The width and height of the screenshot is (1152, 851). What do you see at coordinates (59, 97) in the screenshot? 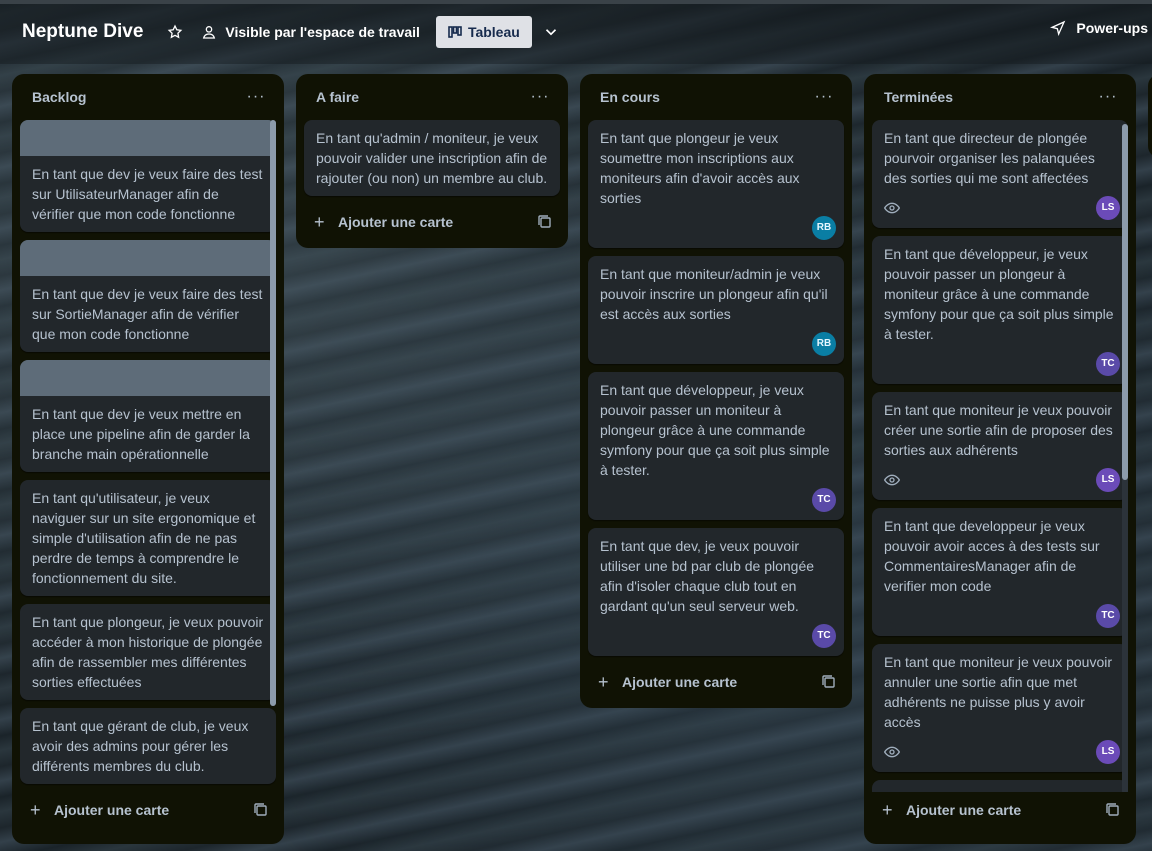
I see `list-title: Backlog` at bounding box center [59, 97].